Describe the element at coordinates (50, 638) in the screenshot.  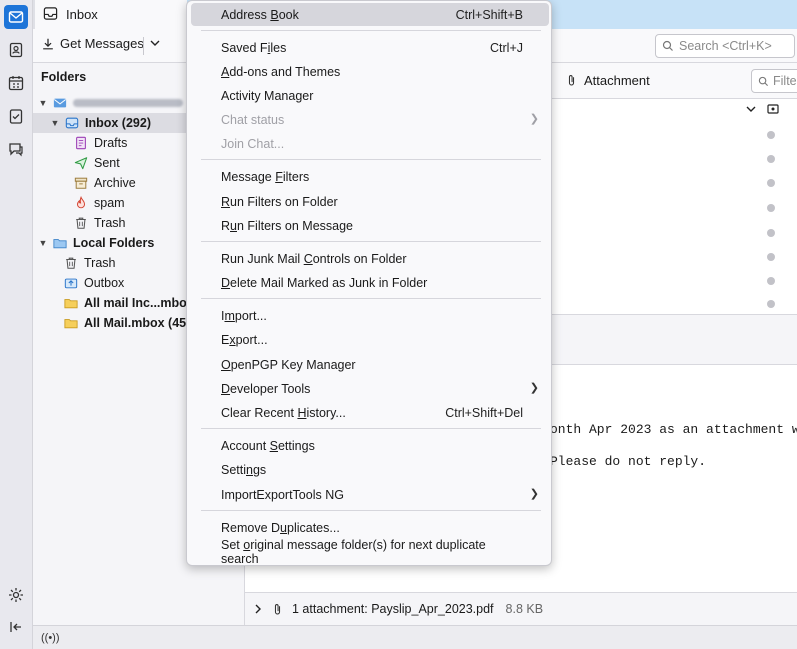
I see `online-status-icon: ((•))` at that location.